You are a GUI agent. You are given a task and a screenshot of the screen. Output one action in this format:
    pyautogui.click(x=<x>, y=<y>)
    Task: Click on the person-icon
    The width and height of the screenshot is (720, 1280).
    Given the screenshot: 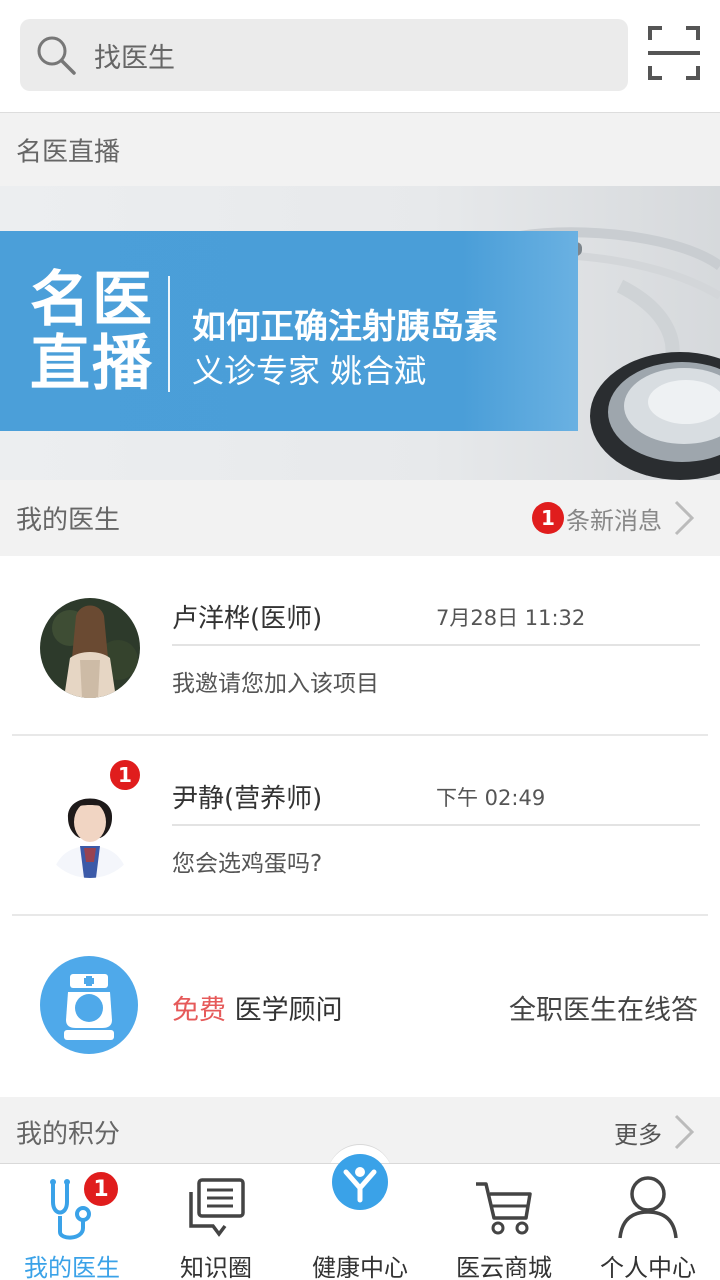 What is the action you would take?
    pyautogui.click(x=648, y=1207)
    